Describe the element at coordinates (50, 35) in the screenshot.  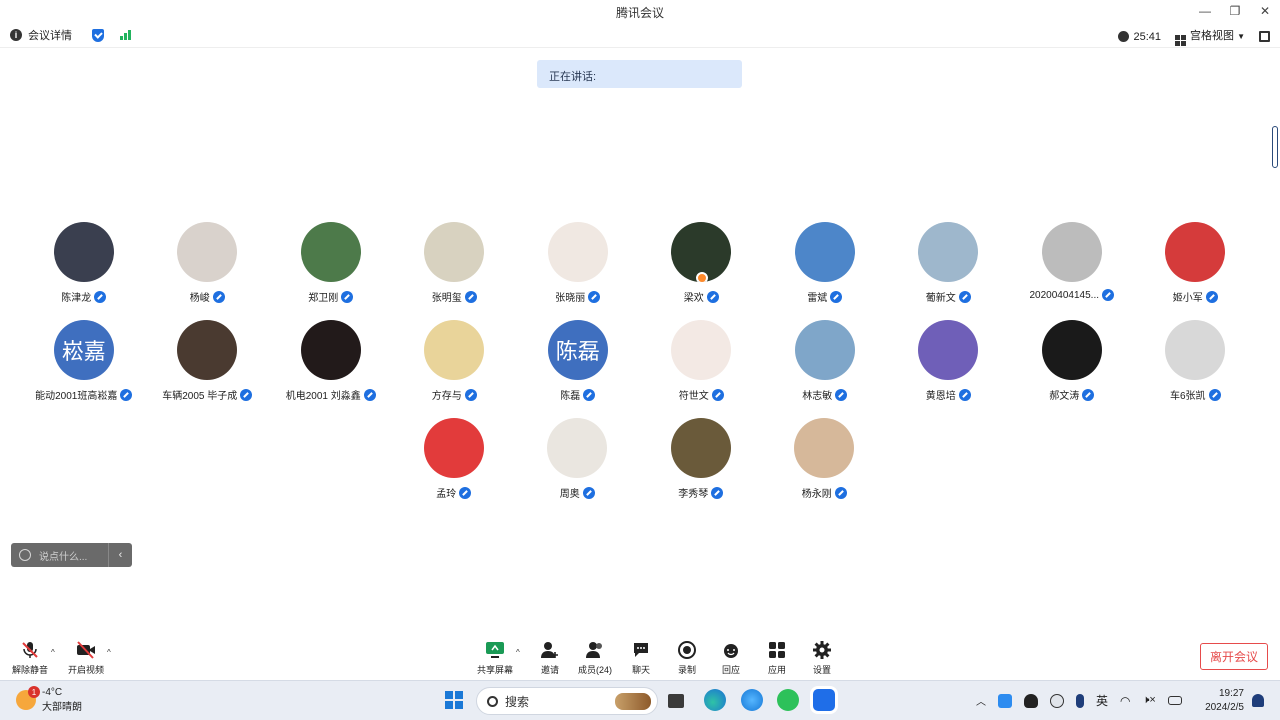
I see `meeting-details-link: 会议详情` at that location.